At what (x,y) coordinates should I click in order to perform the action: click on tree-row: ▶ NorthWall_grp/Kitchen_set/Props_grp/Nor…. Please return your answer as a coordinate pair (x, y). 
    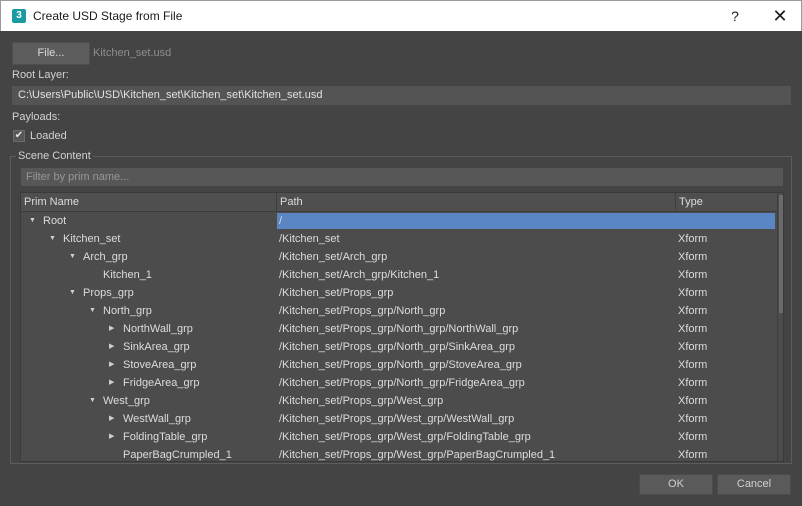
    Looking at the image, I should click on (398, 329).